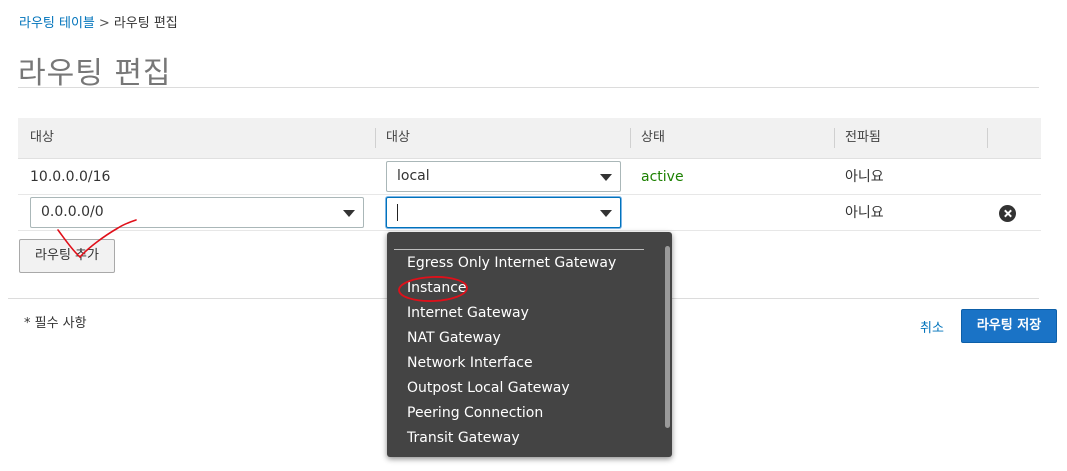  Describe the element at coordinates (528, 87) in the screenshot. I see `title-divider` at that location.